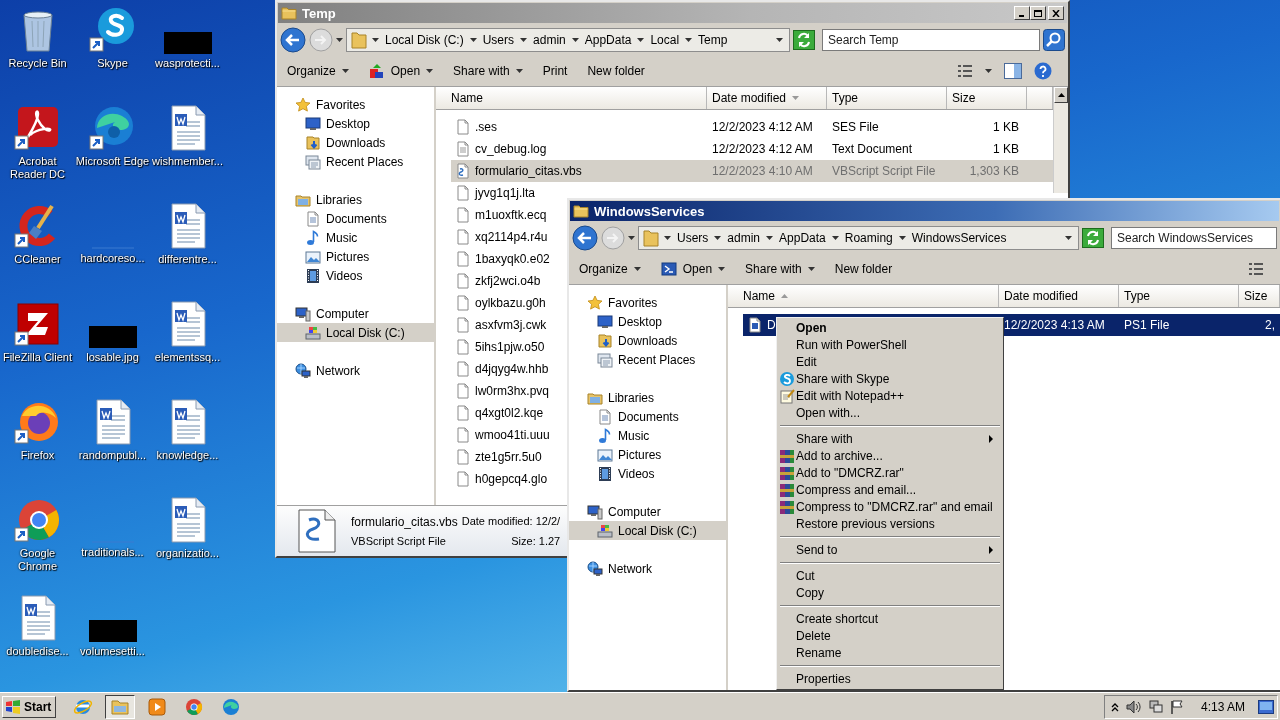 Image resolution: width=1280 pixels, height=720 pixels. I want to click on file-row: q4xgt0l2.kqe, so click(502, 413).